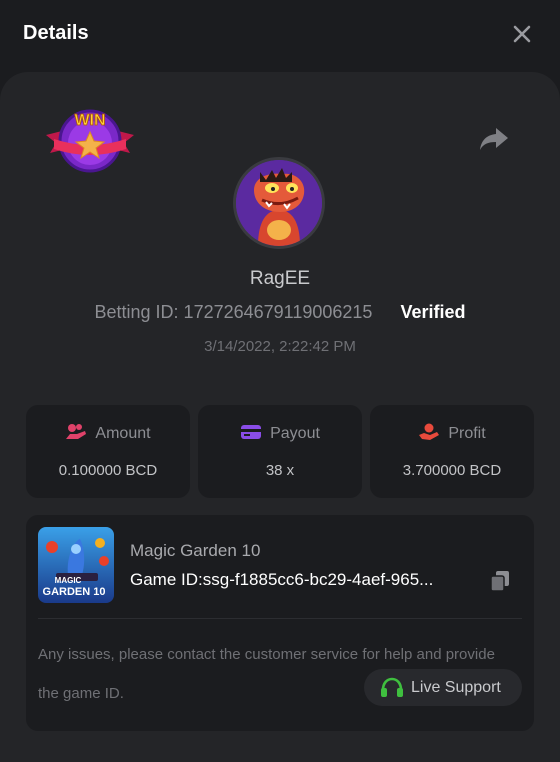  Describe the element at coordinates (494, 139) in the screenshot. I see `share-icon` at that location.